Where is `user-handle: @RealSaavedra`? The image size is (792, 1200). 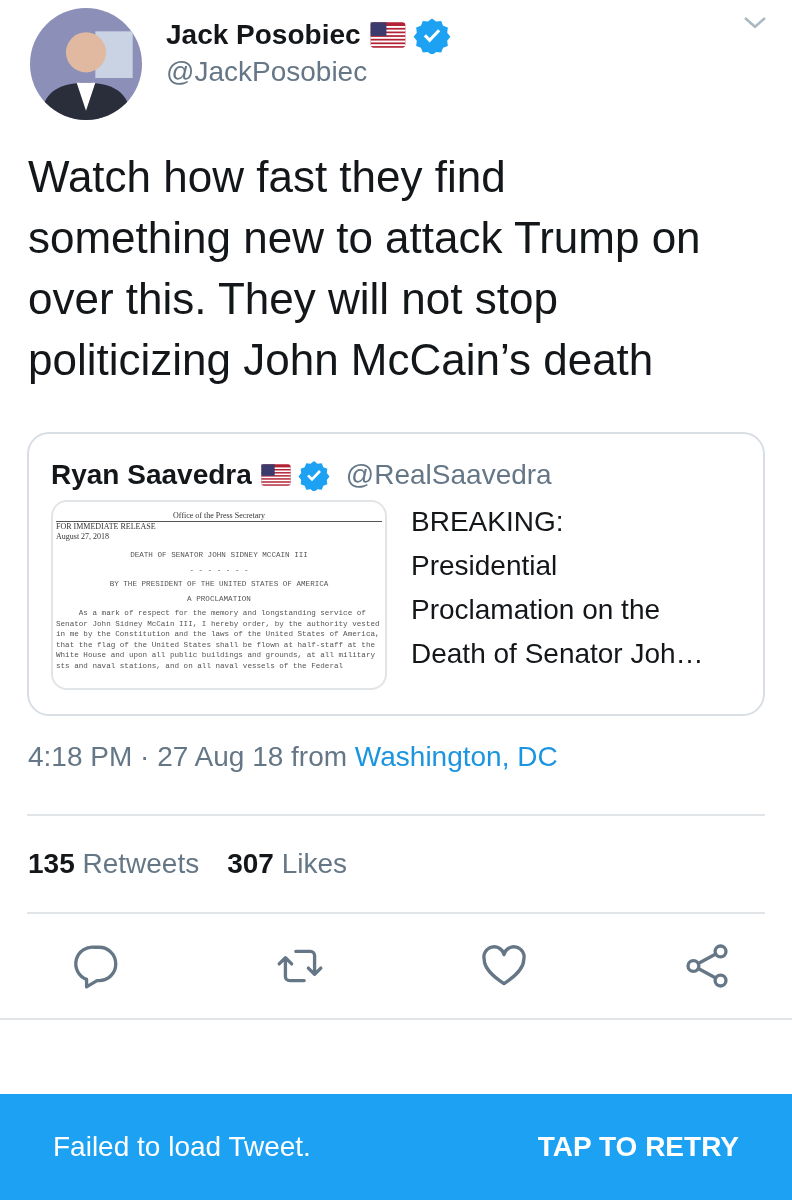
user-handle: @RealSaavedra is located at coordinates (448, 475).